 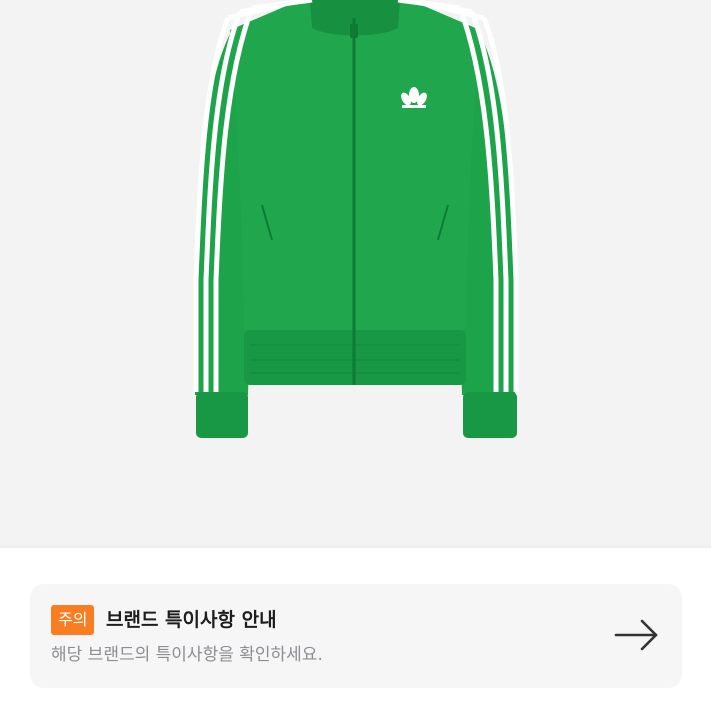 What do you see at coordinates (355, 547) in the screenshot?
I see `section-divider` at bounding box center [355, 547].